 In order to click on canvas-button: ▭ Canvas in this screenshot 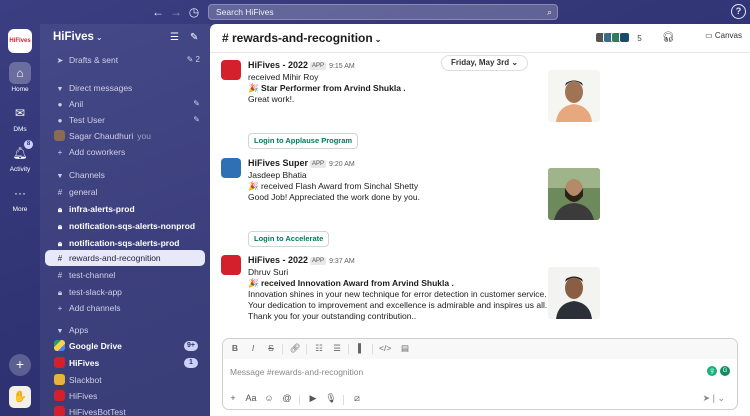, I will do `click(723, 35)`.